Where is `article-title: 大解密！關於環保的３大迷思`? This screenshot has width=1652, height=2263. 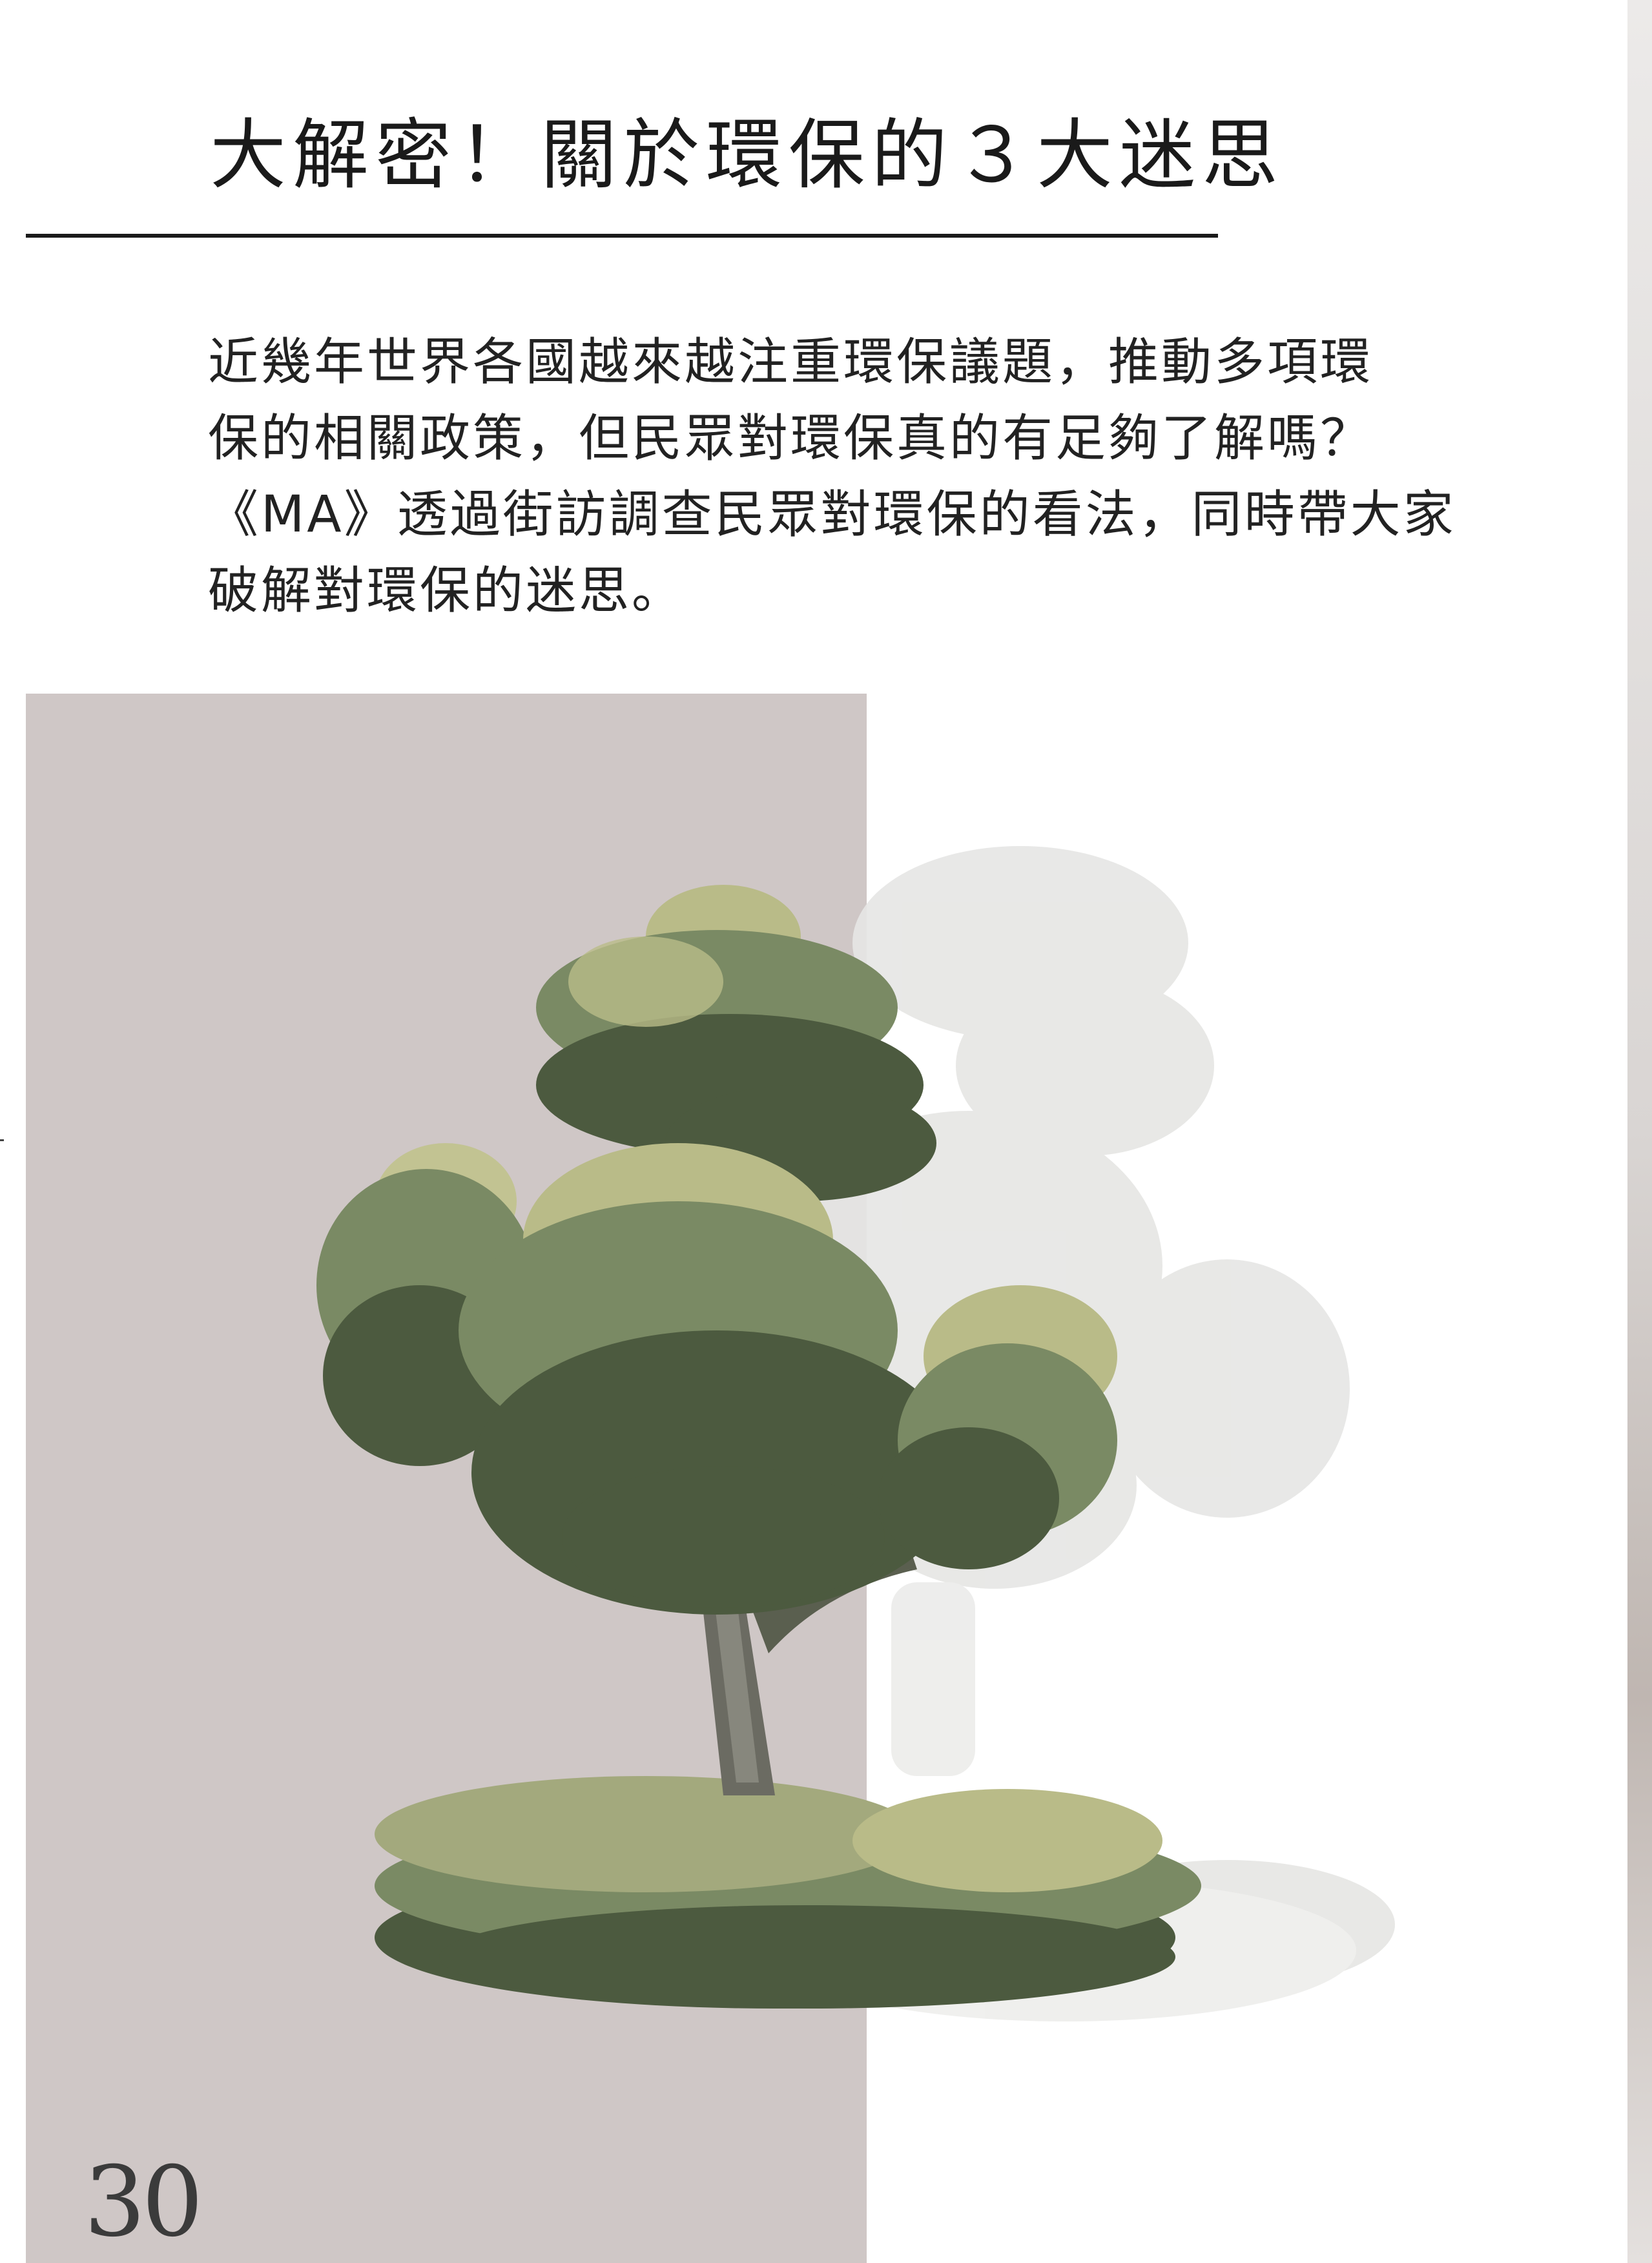 article-title: 大解密！關於環保的３大迷思 is located at coordinates (747, 155).